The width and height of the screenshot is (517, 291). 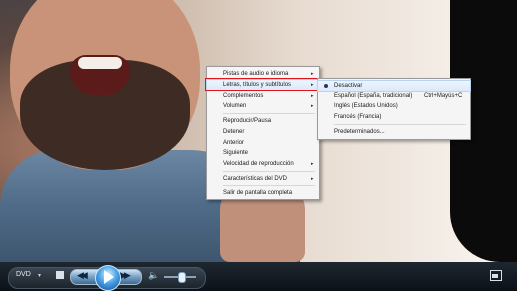 What do you see at coordinates (243, 96) in the screenshot?
I see `menu-item-label: Complementos` at bounding box center [243, 96].